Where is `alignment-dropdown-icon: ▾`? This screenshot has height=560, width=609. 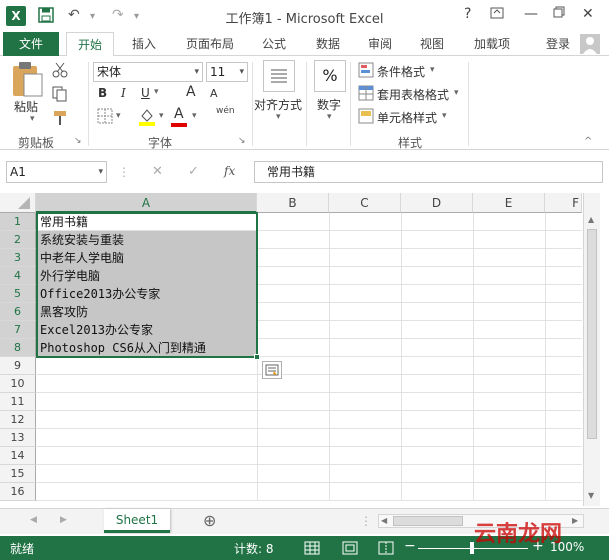
alignment-dropdown-icon: ▾ is located at coordinates (278, 117).